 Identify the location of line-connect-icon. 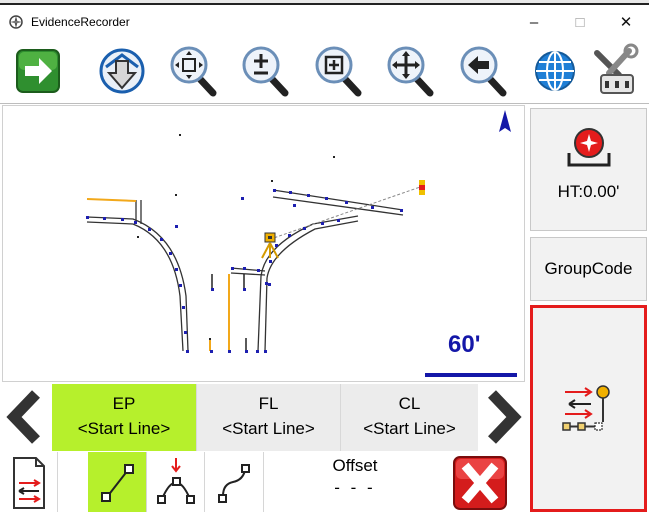
(586, 408).